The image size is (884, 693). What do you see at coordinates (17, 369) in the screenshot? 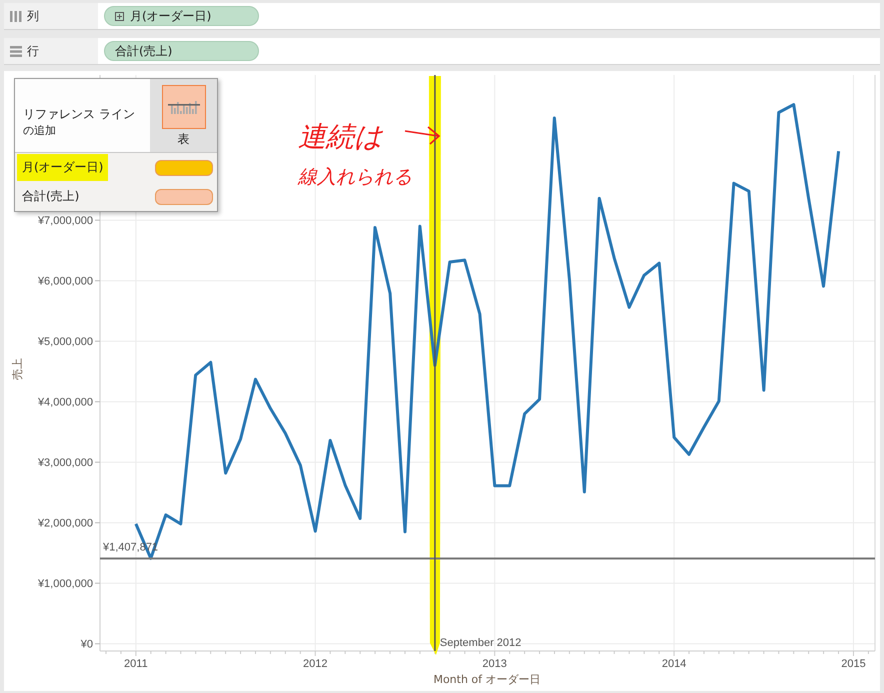
I see `y-axis-title: 売上` at bounding box center [17, 369].